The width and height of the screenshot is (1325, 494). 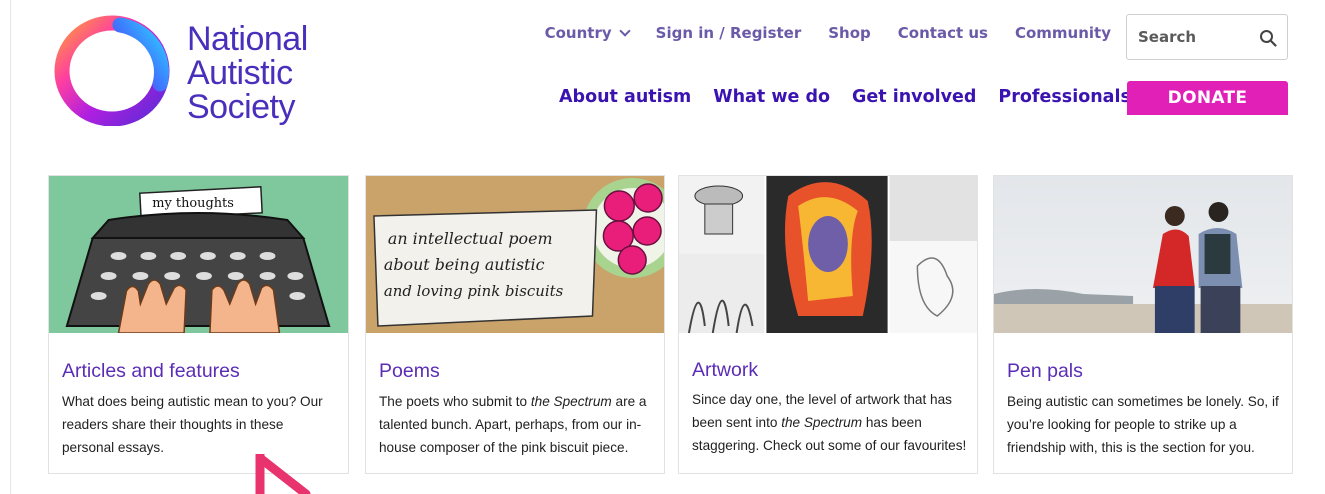 I want to click on site-logo: National Autistic Society, so click(x=199, y=73).